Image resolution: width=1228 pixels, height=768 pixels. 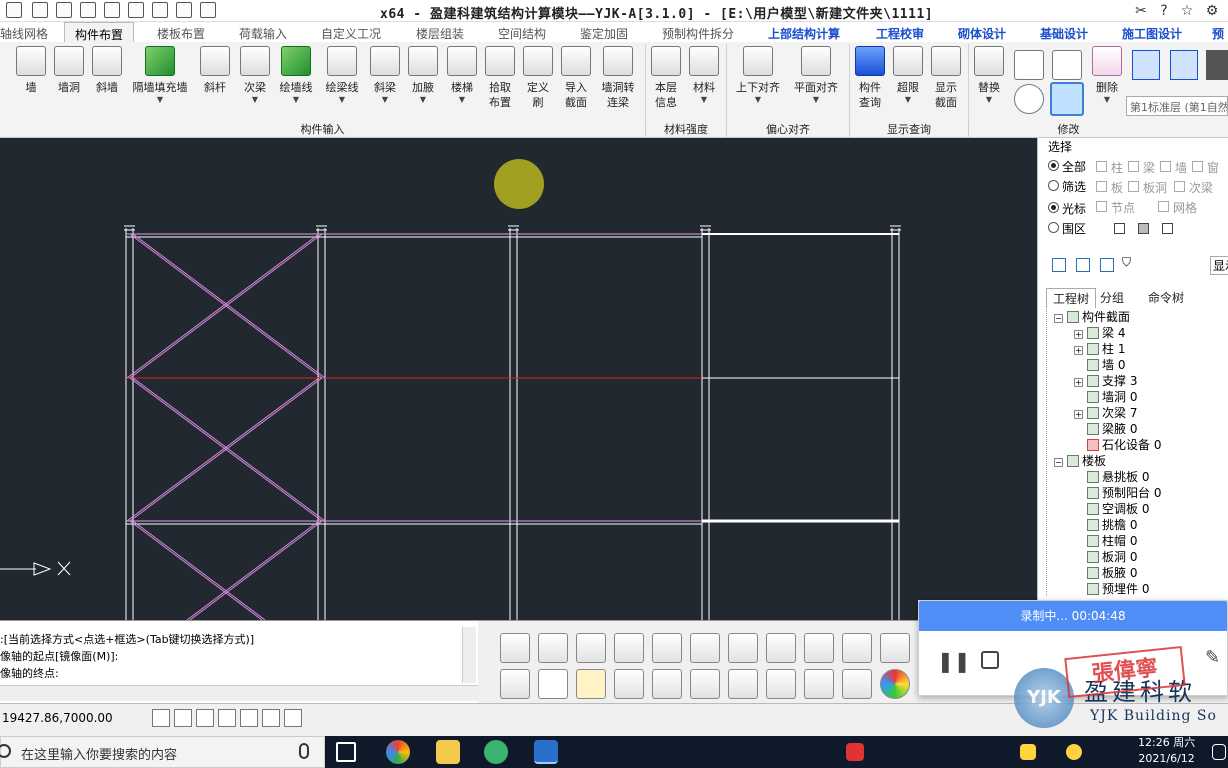 What do you see at coordinates (398, 752) in the screenshot?
I see `chrome-icon` at bounding box center [398, 752].